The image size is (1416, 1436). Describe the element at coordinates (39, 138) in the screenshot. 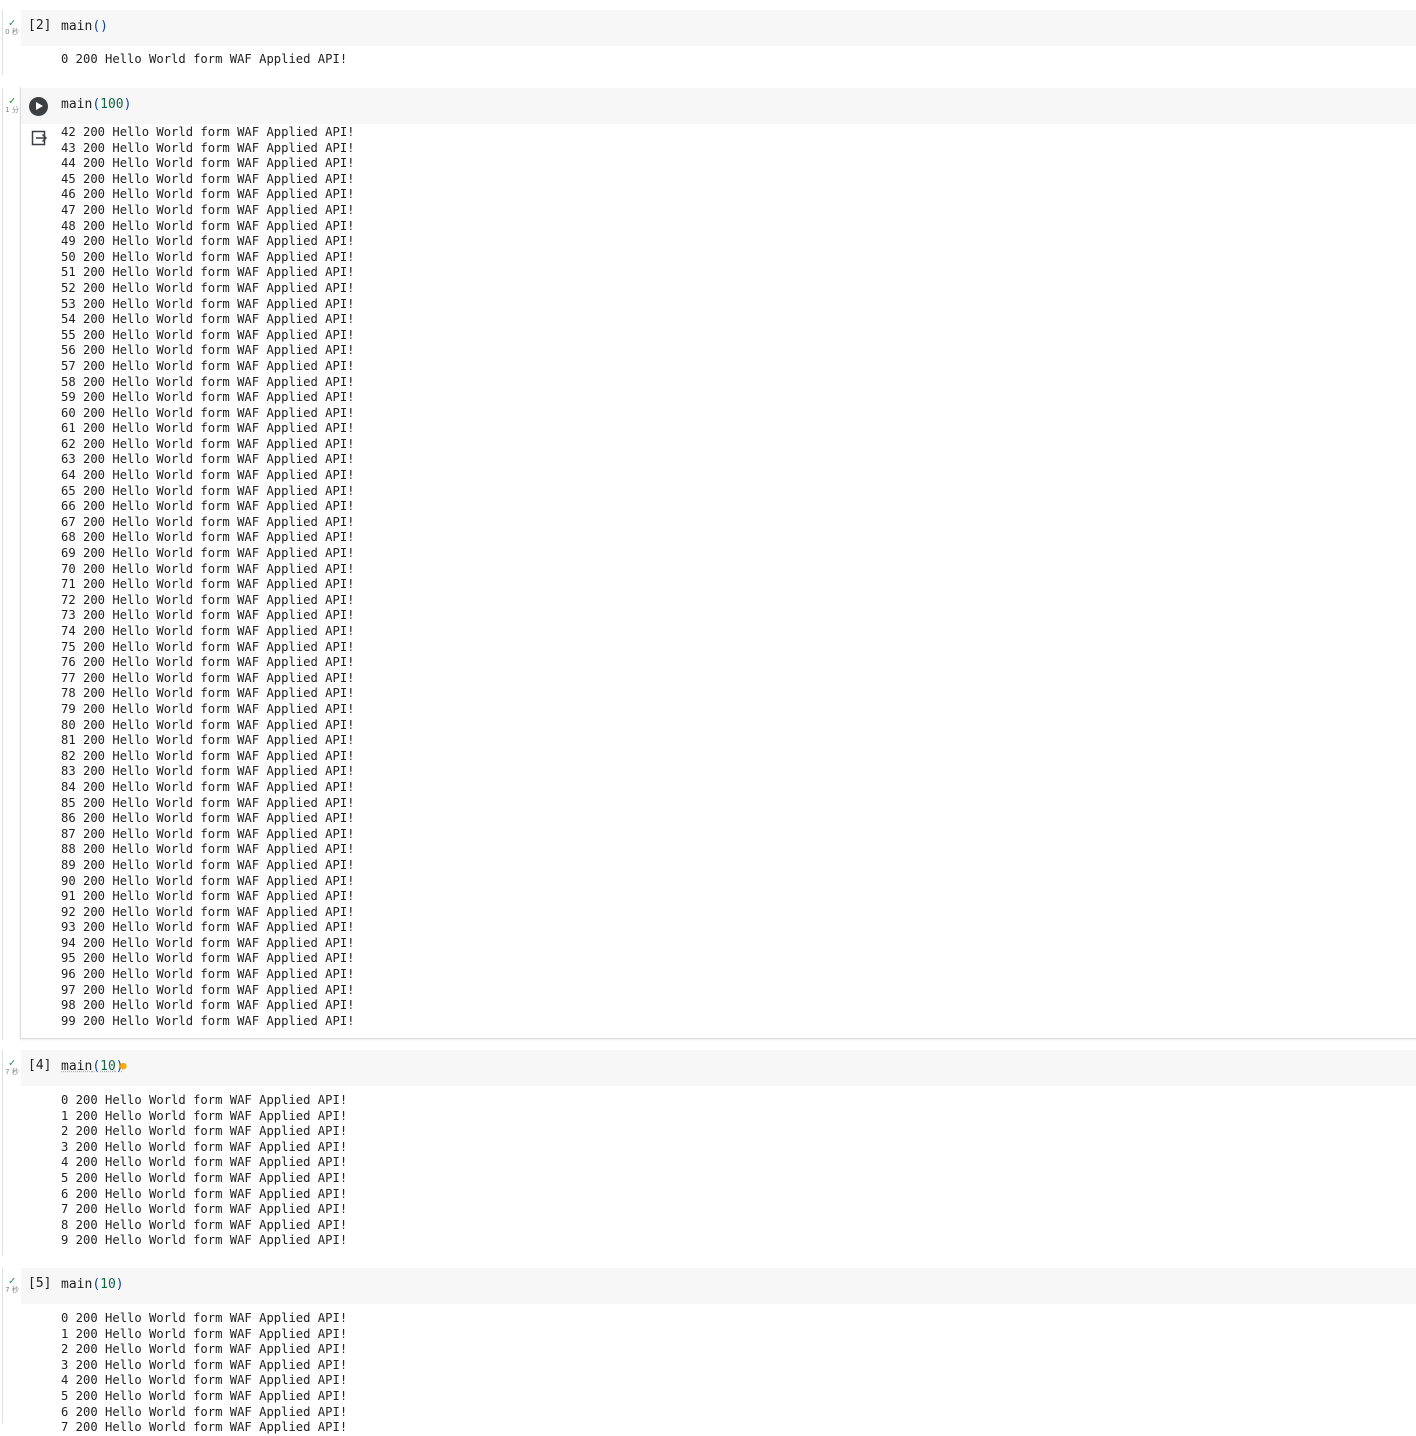

I see `output-exit-icon` at that location.